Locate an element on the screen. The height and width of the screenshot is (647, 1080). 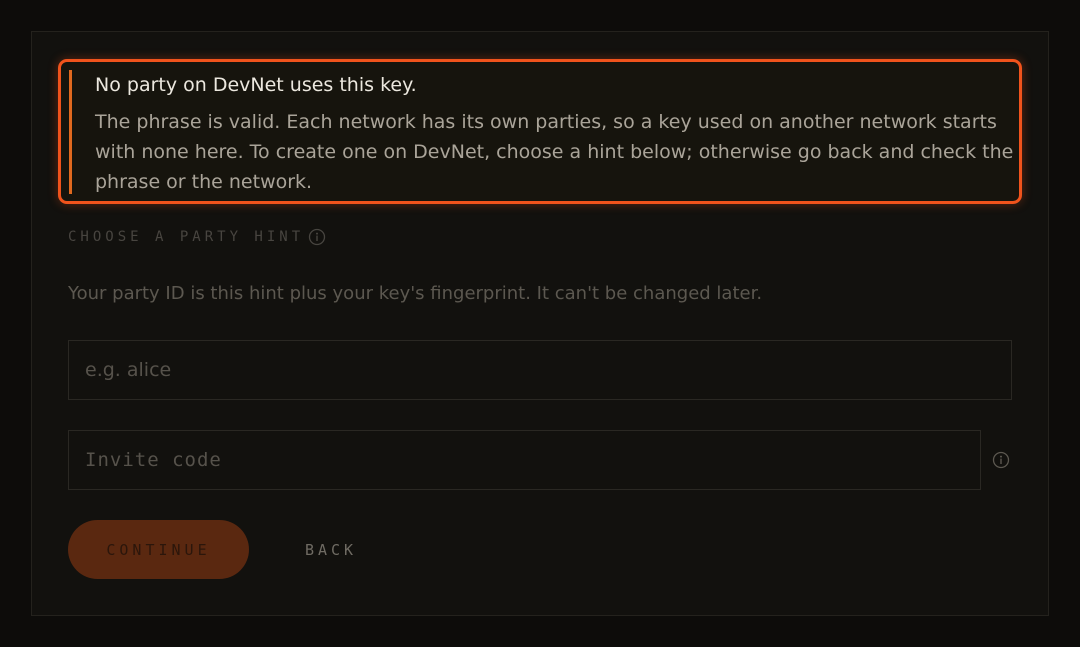
invite-code-input is located at coordinates (524, 460).